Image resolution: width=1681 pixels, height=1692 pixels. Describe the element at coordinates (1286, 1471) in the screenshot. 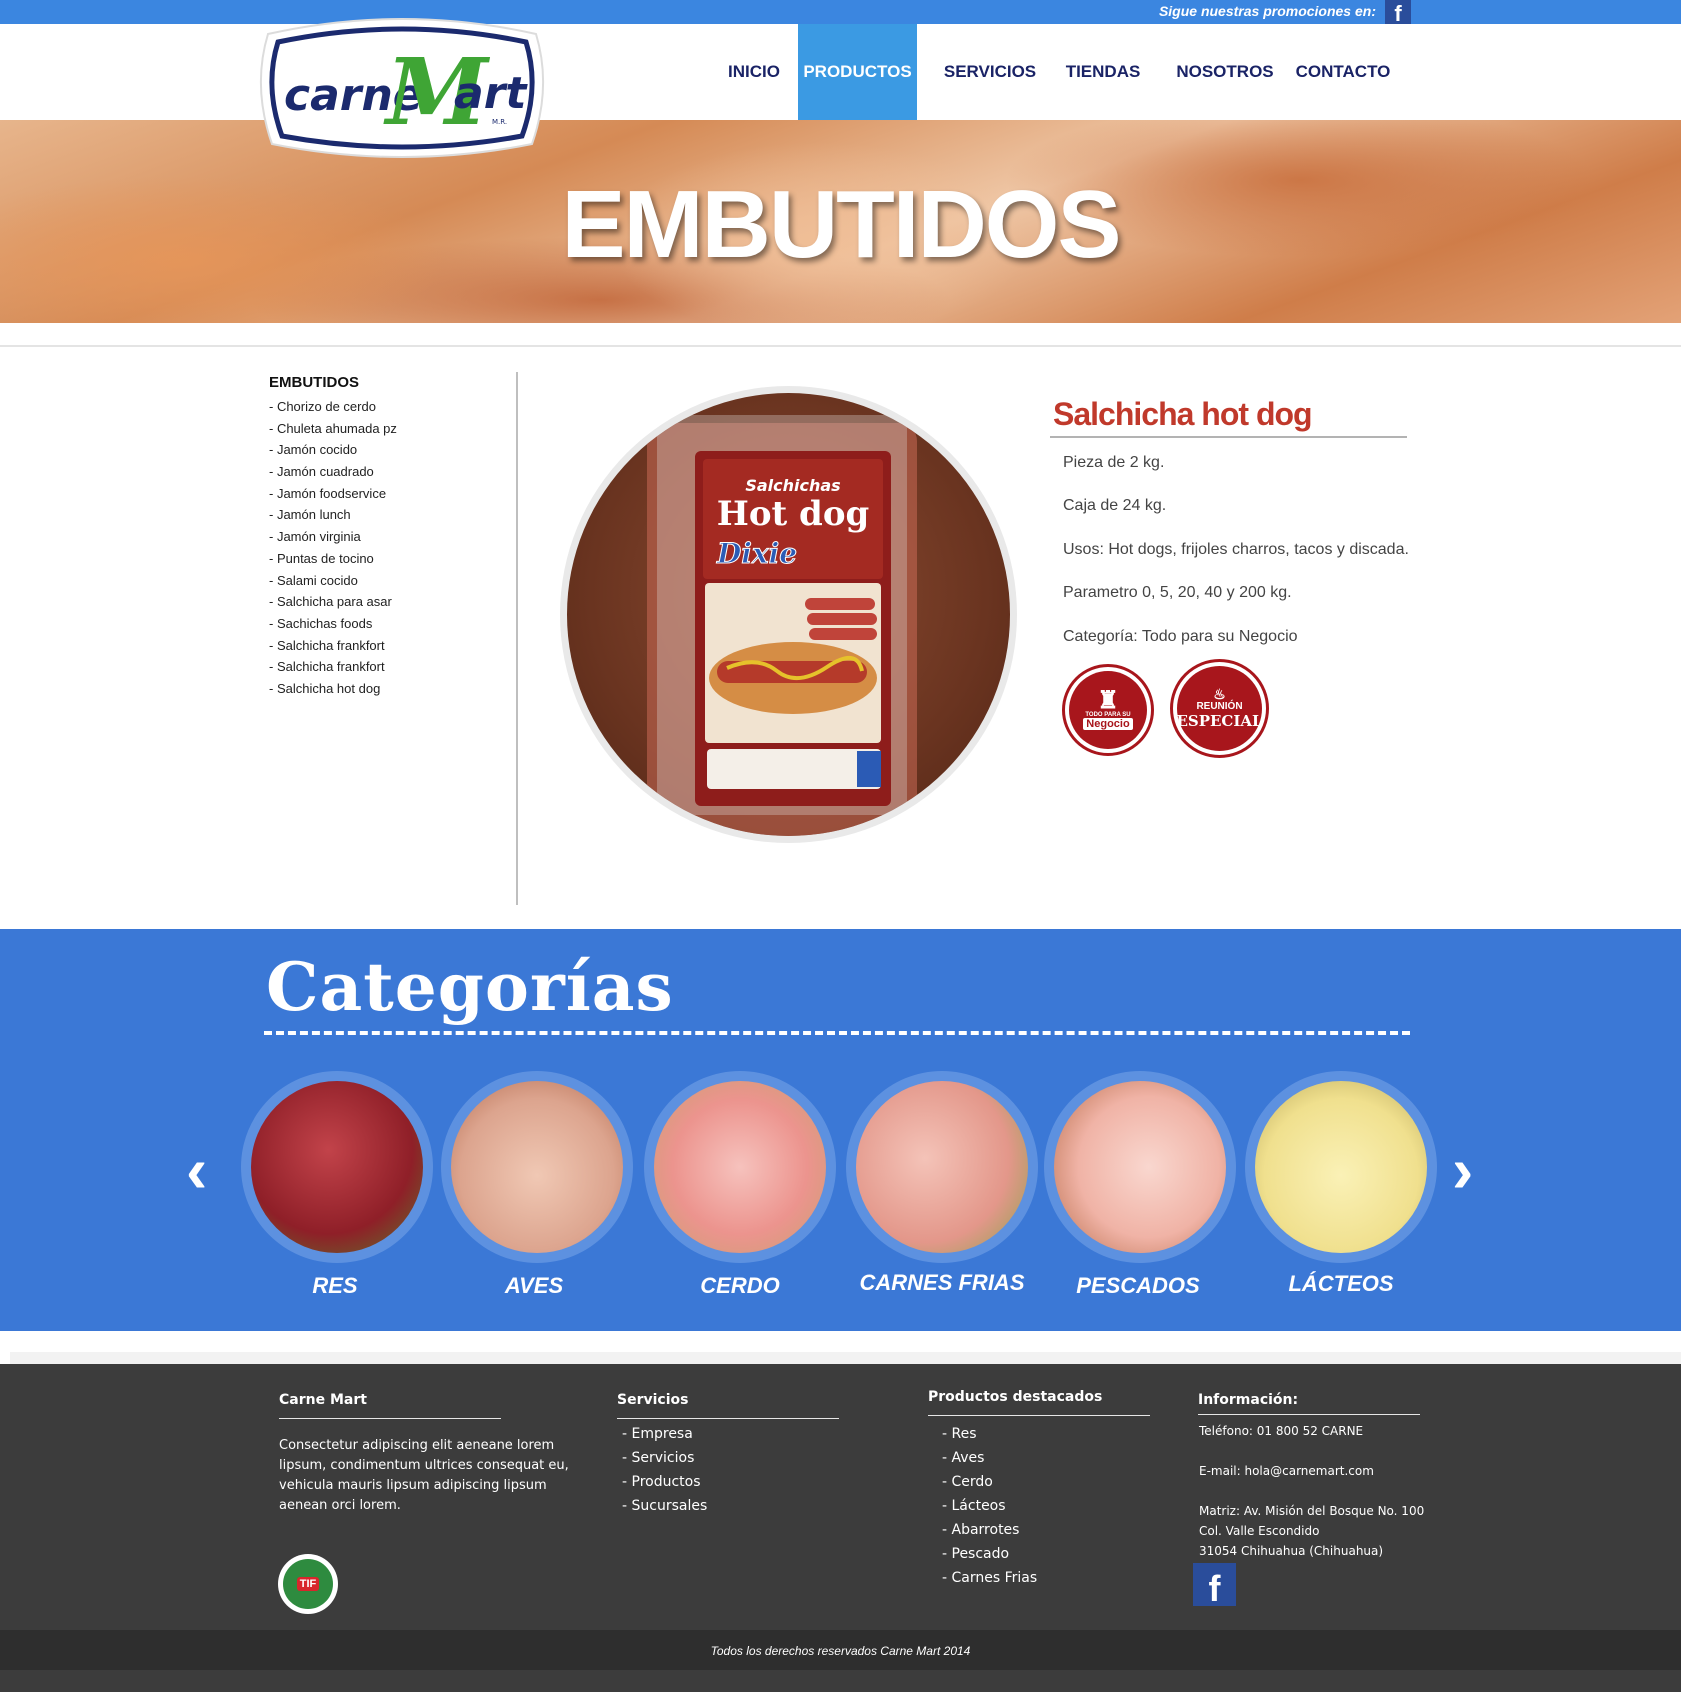

I see `footer-email: E-mail: hola@carnemart.com` at that location.